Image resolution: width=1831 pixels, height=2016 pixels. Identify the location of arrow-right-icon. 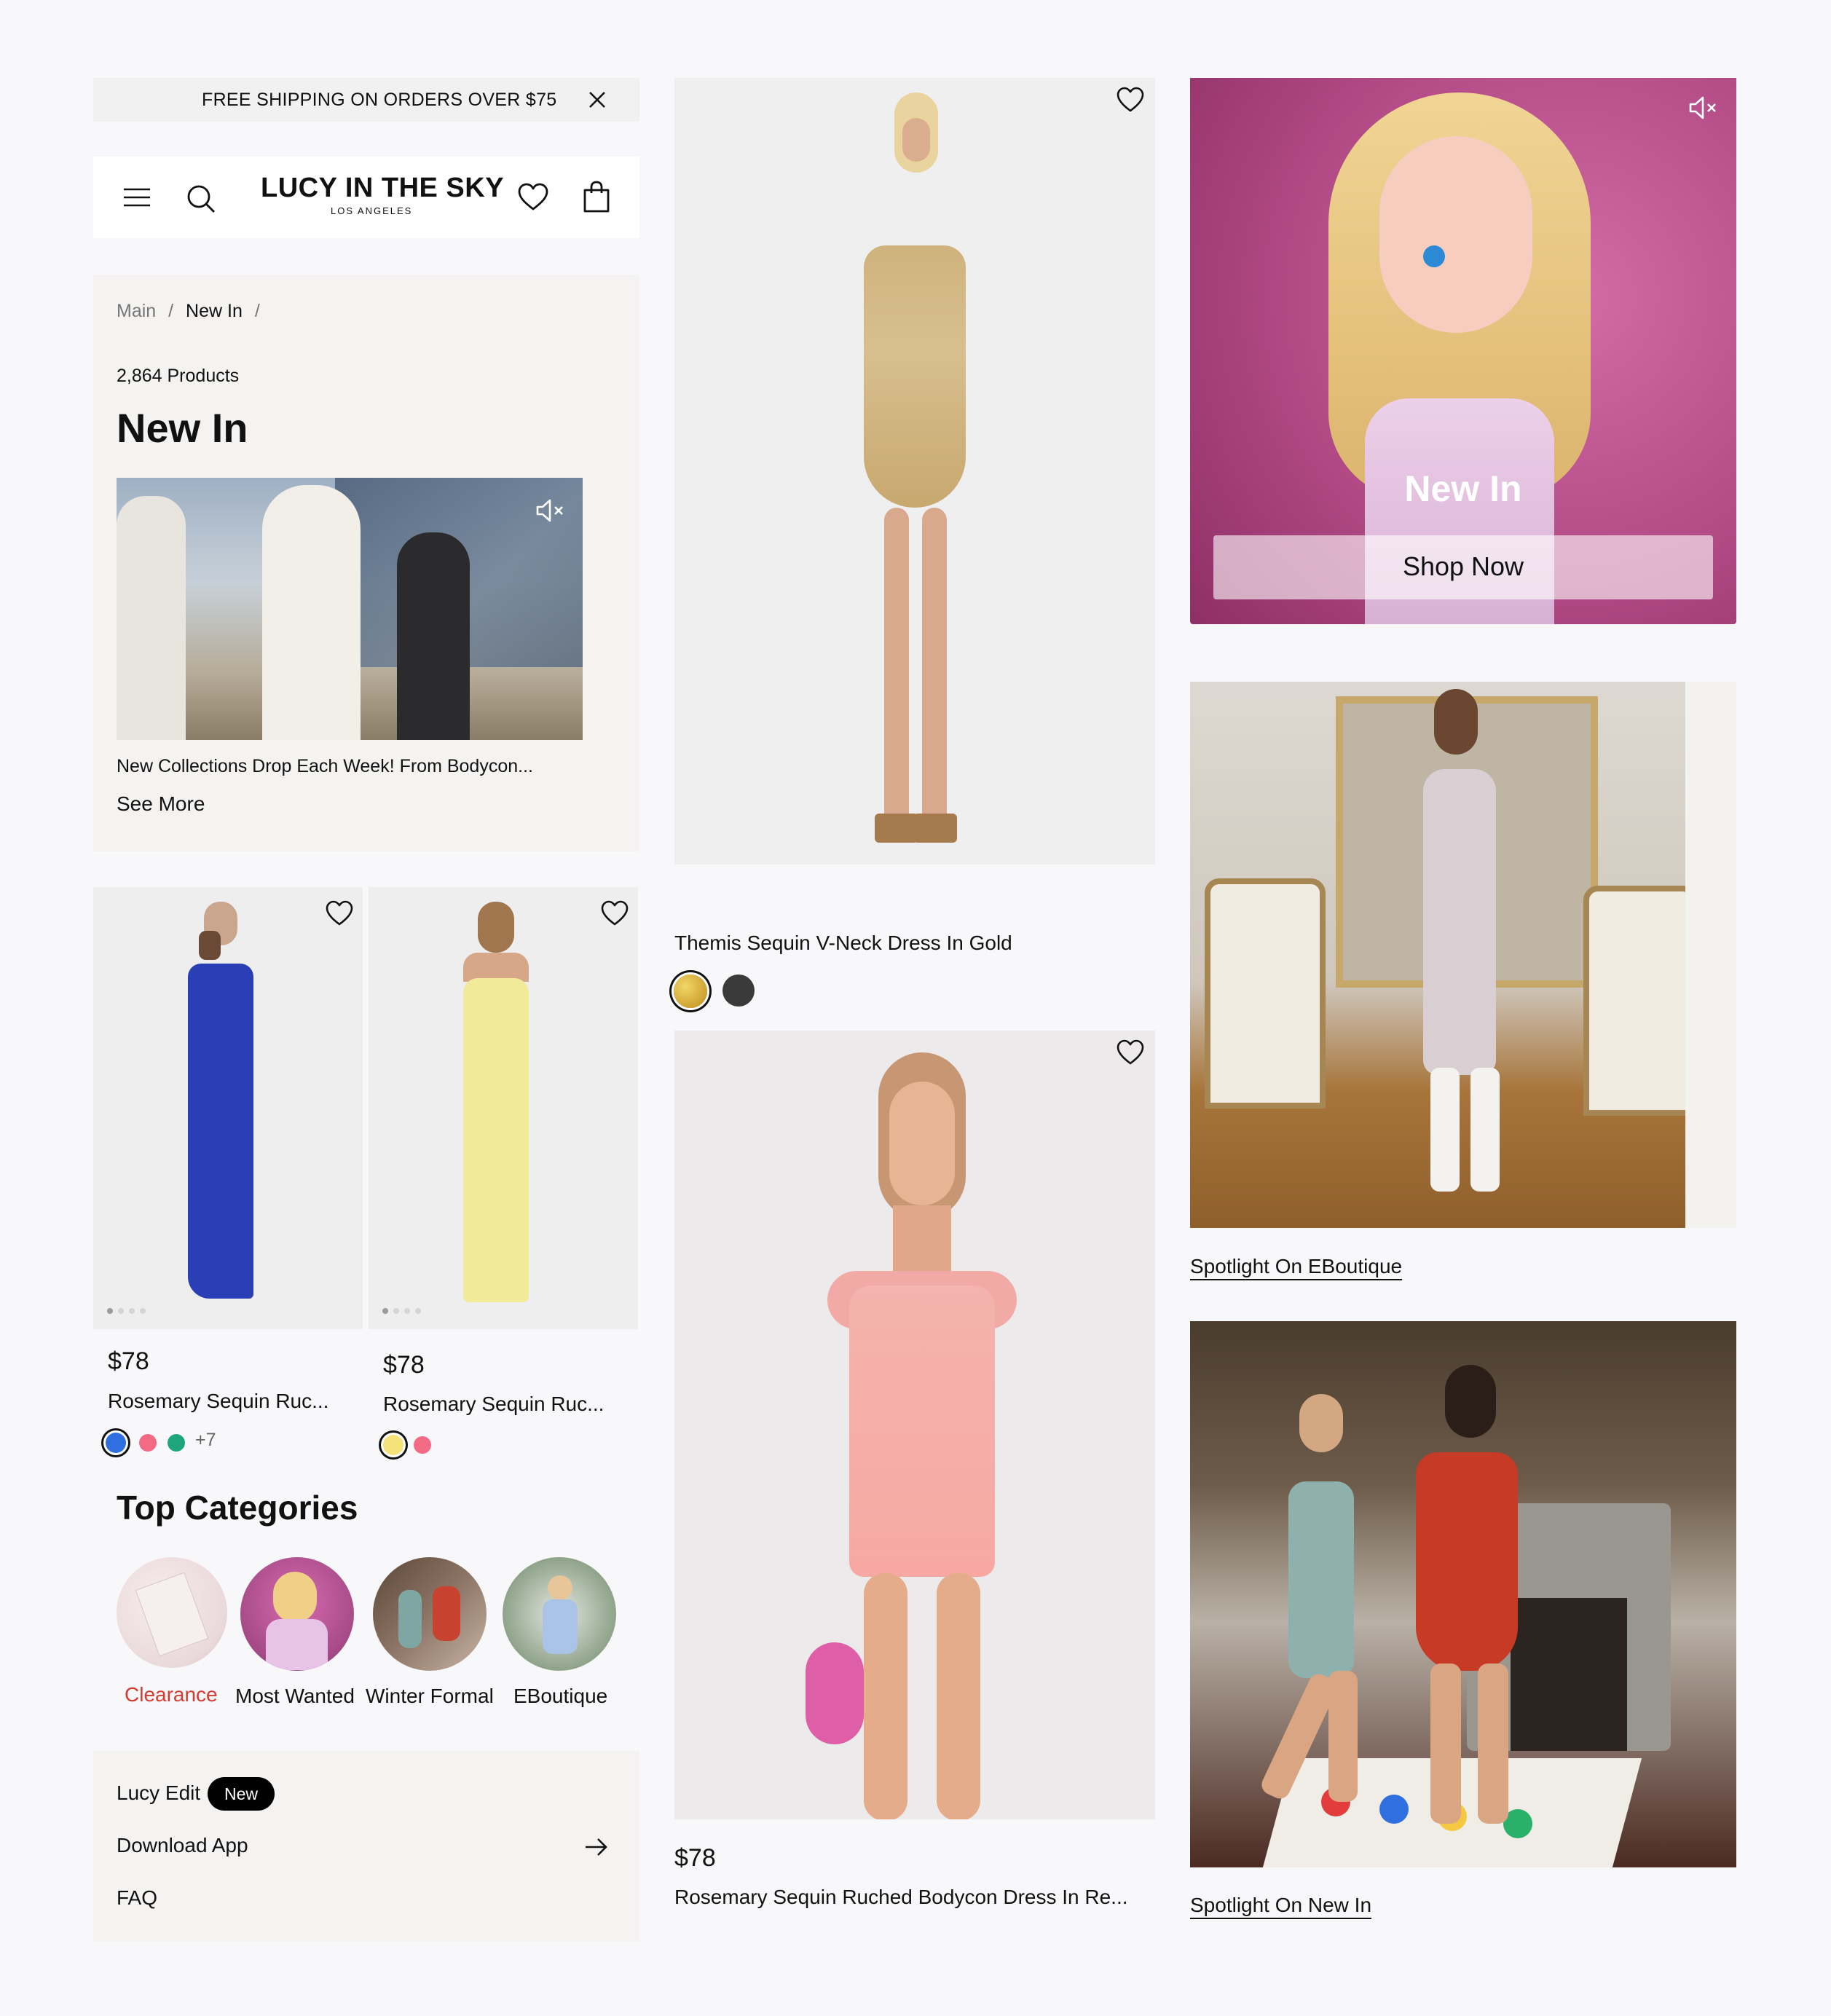
(596, 1847).